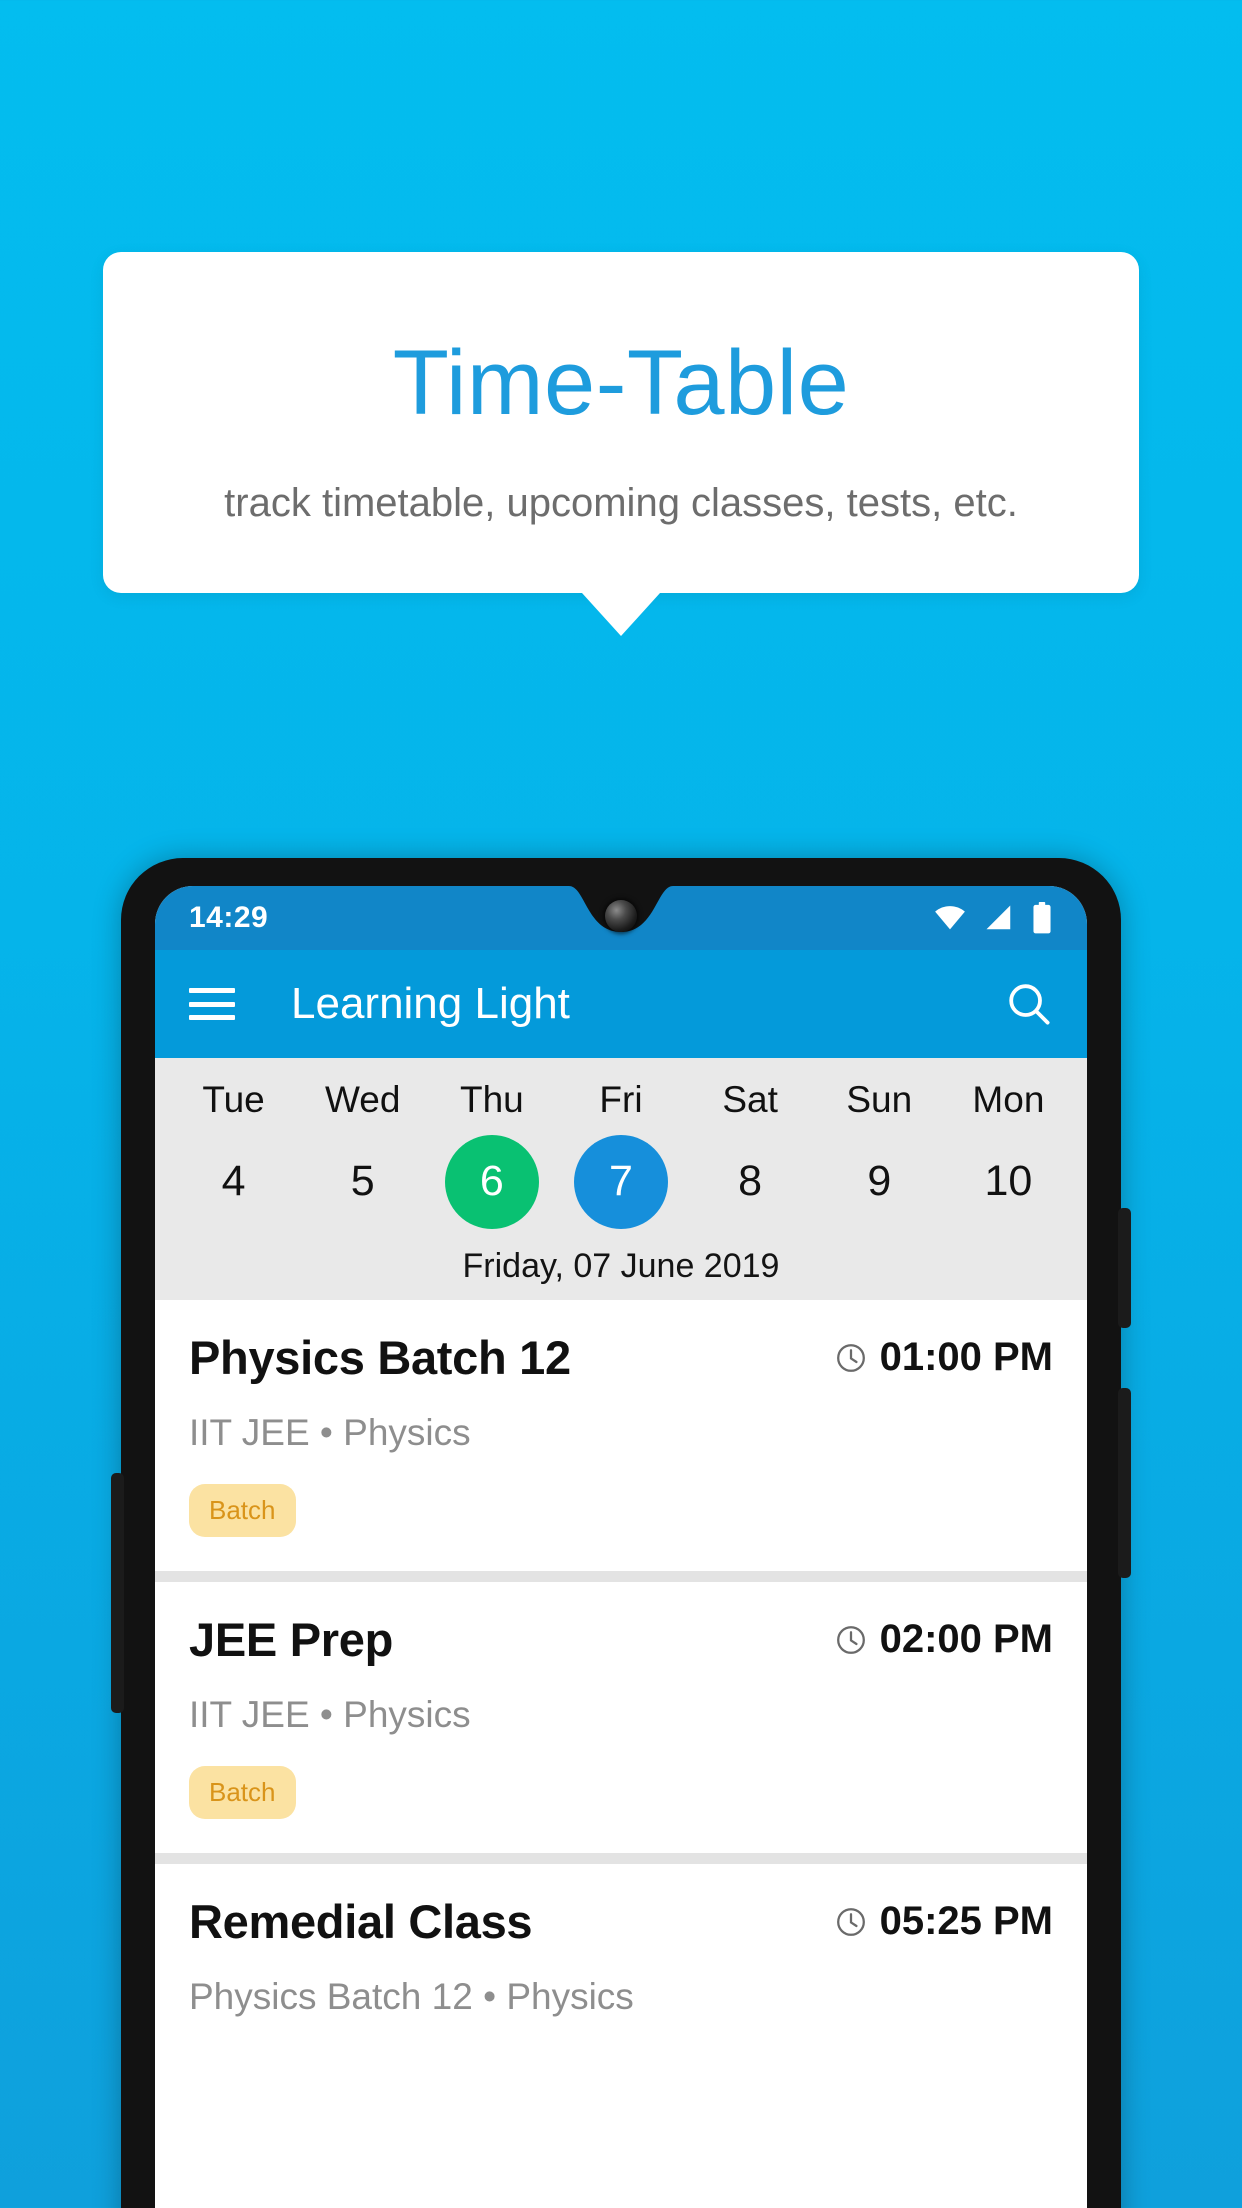 This screenshot has width=1242, height=2208. I want to click on date-number: 9, so click(879, 1181).